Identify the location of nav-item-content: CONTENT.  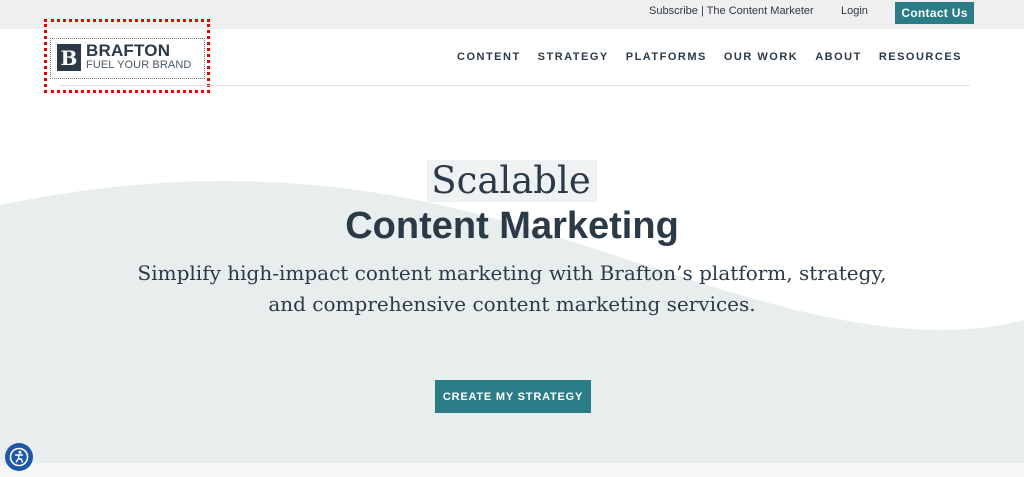
(489, 57).